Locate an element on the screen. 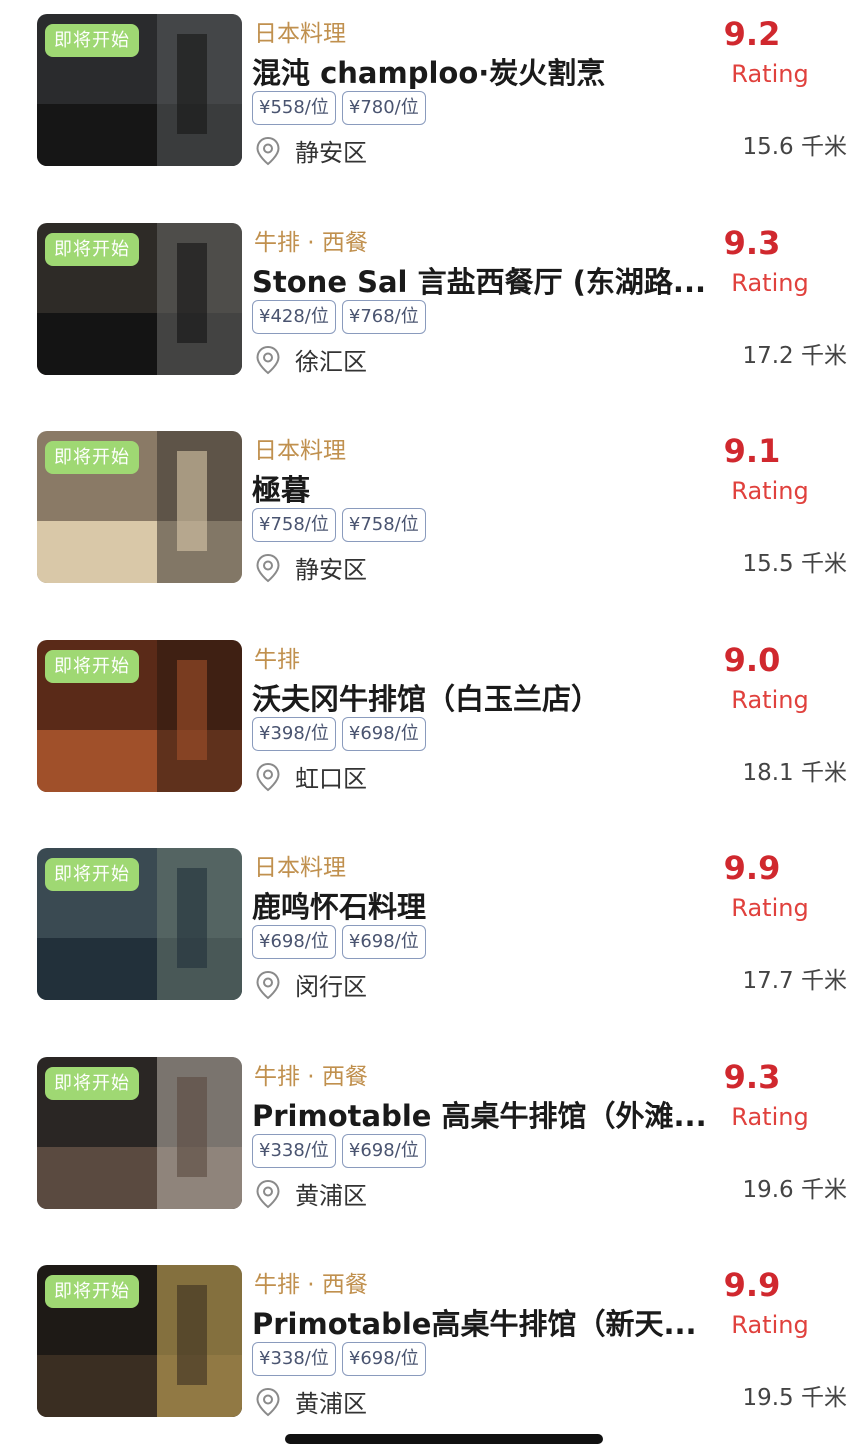  distance-label: 18.1 千米 is located at coordinates (794, 773).